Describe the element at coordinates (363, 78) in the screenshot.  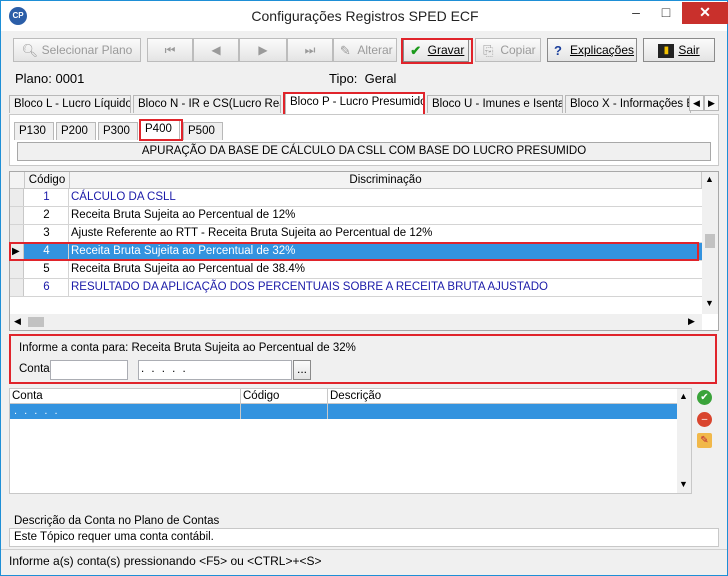
I see `tipo-label: Tipo: Geral` at that location.